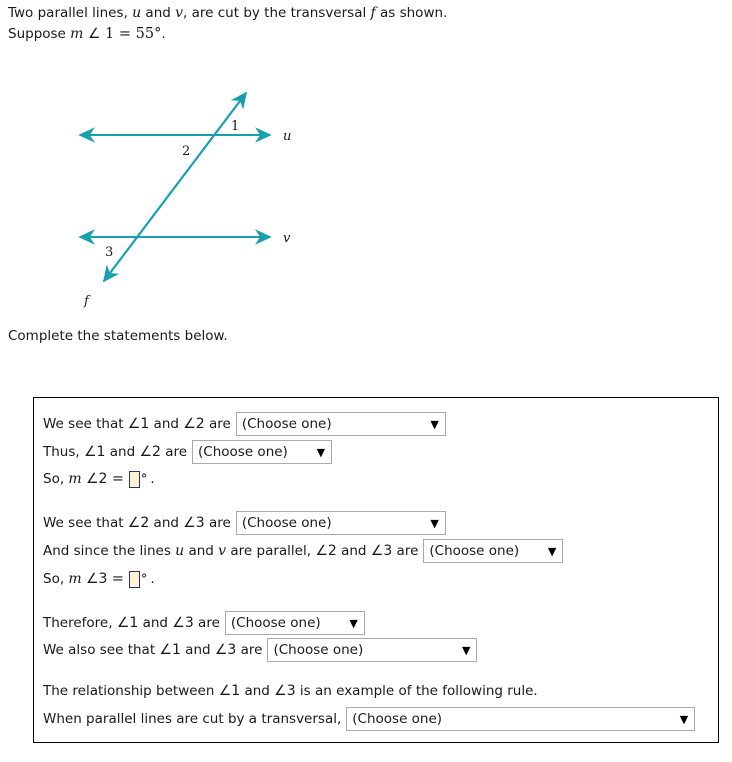 The image size is (732, 762). I want to click on angle-1-number: 1, so click(109, 34).